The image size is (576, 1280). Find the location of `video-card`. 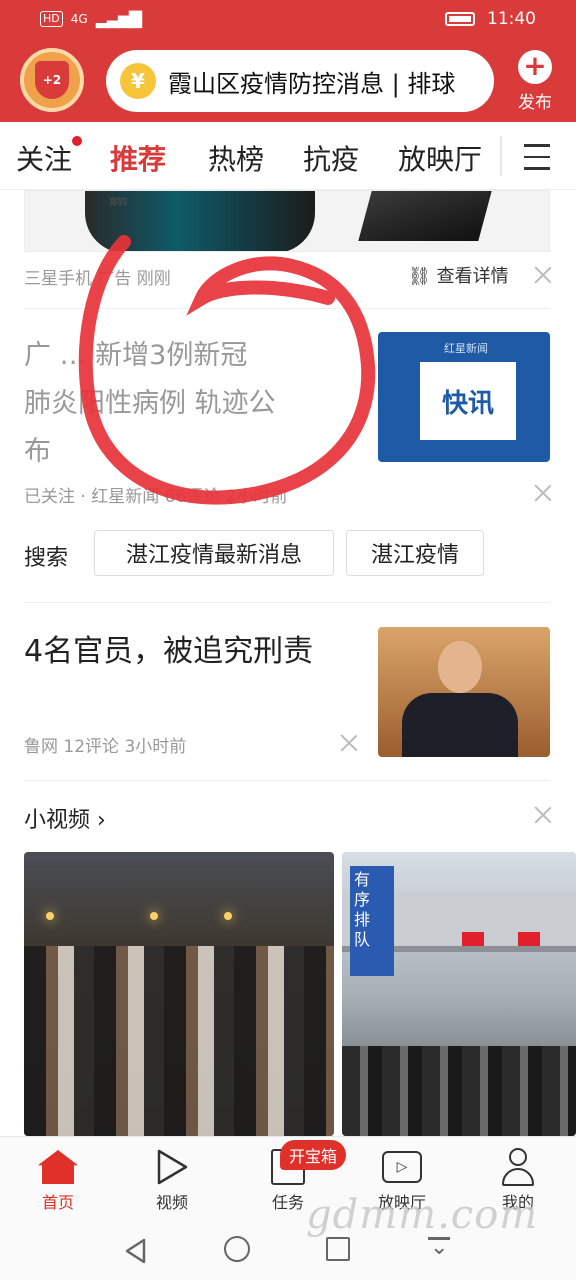

video-card is located at coordinates (179, 994).